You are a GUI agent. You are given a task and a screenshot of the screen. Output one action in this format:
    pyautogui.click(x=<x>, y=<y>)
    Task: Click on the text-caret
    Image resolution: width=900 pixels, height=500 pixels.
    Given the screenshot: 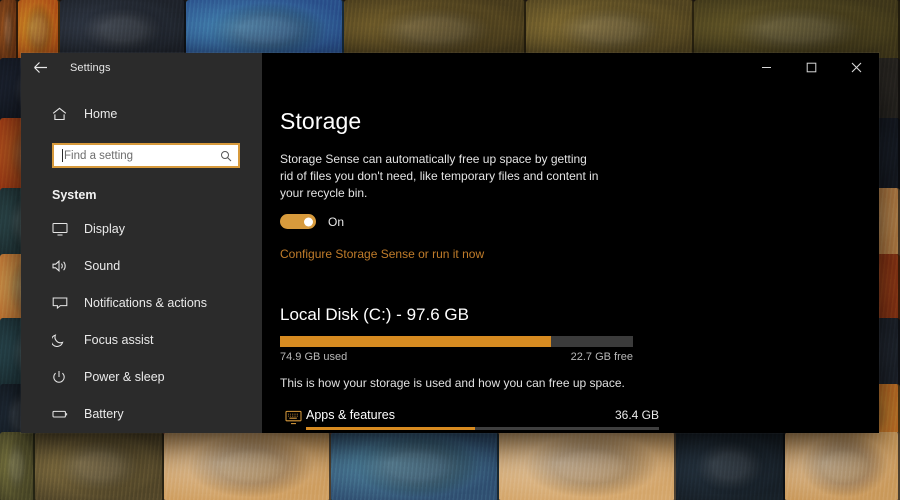 What is the action you would take?
    pyautogui.click(x=62, y=155)
    